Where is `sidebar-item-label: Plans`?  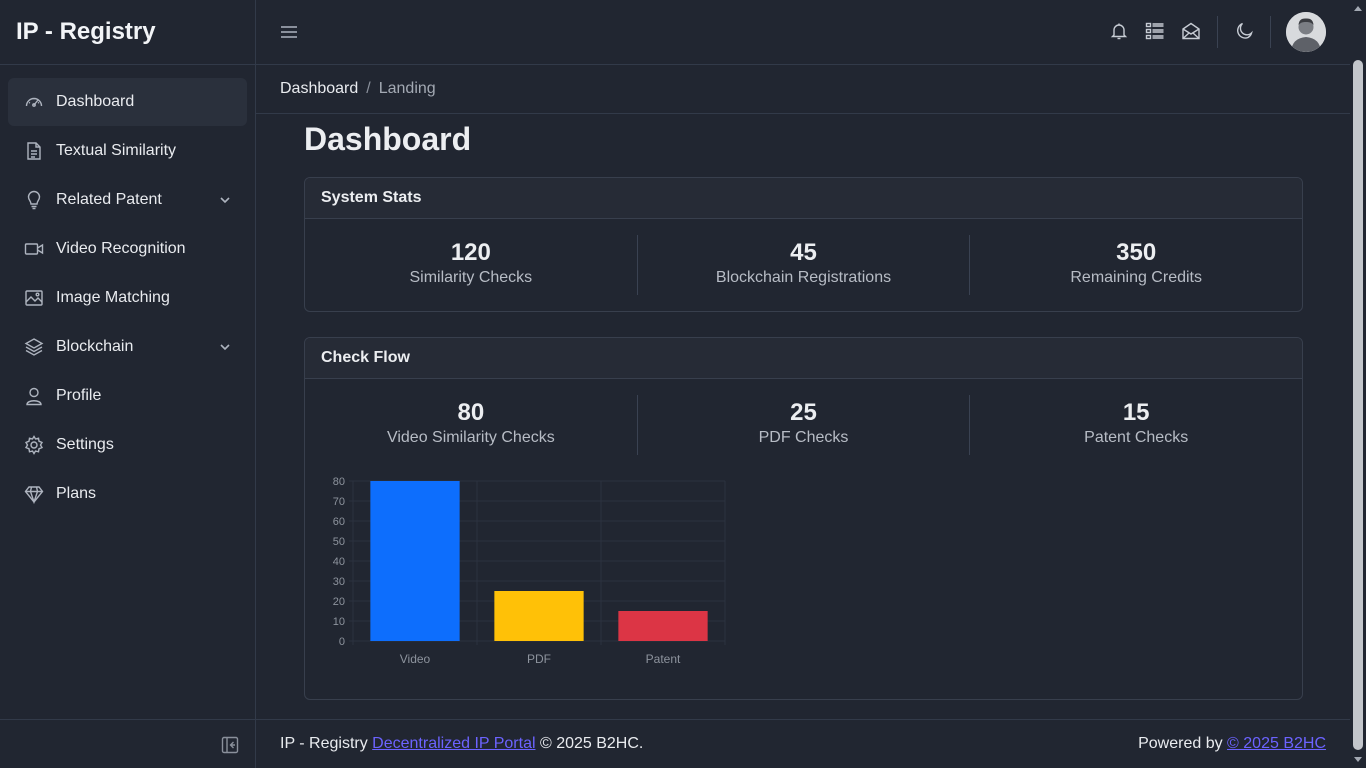
sidebar-item-label: Plans is located at coordinates (76, 493).